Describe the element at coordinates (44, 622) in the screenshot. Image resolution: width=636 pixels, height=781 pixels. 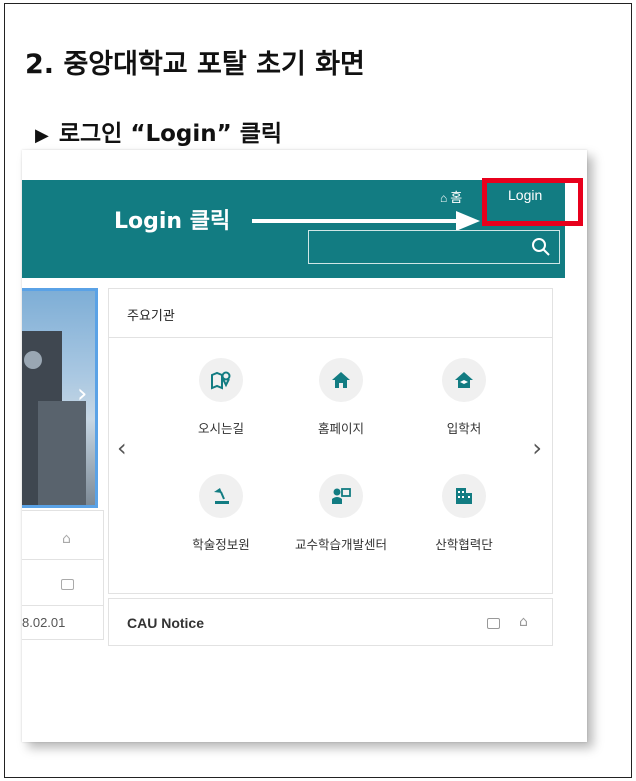
I see `post-date: 8.02.01` at that location.